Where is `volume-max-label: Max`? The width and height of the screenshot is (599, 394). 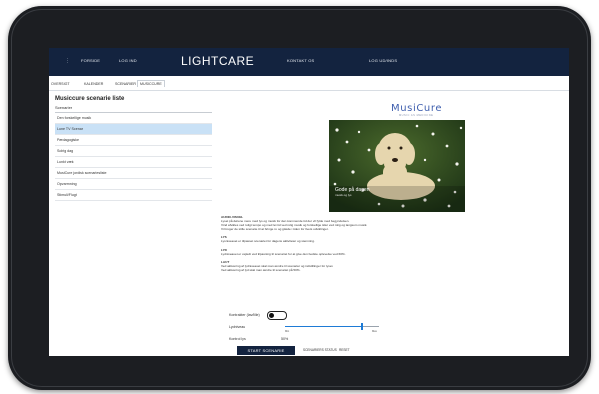 volume-max-label: Max is located at coordinates (374, 331).